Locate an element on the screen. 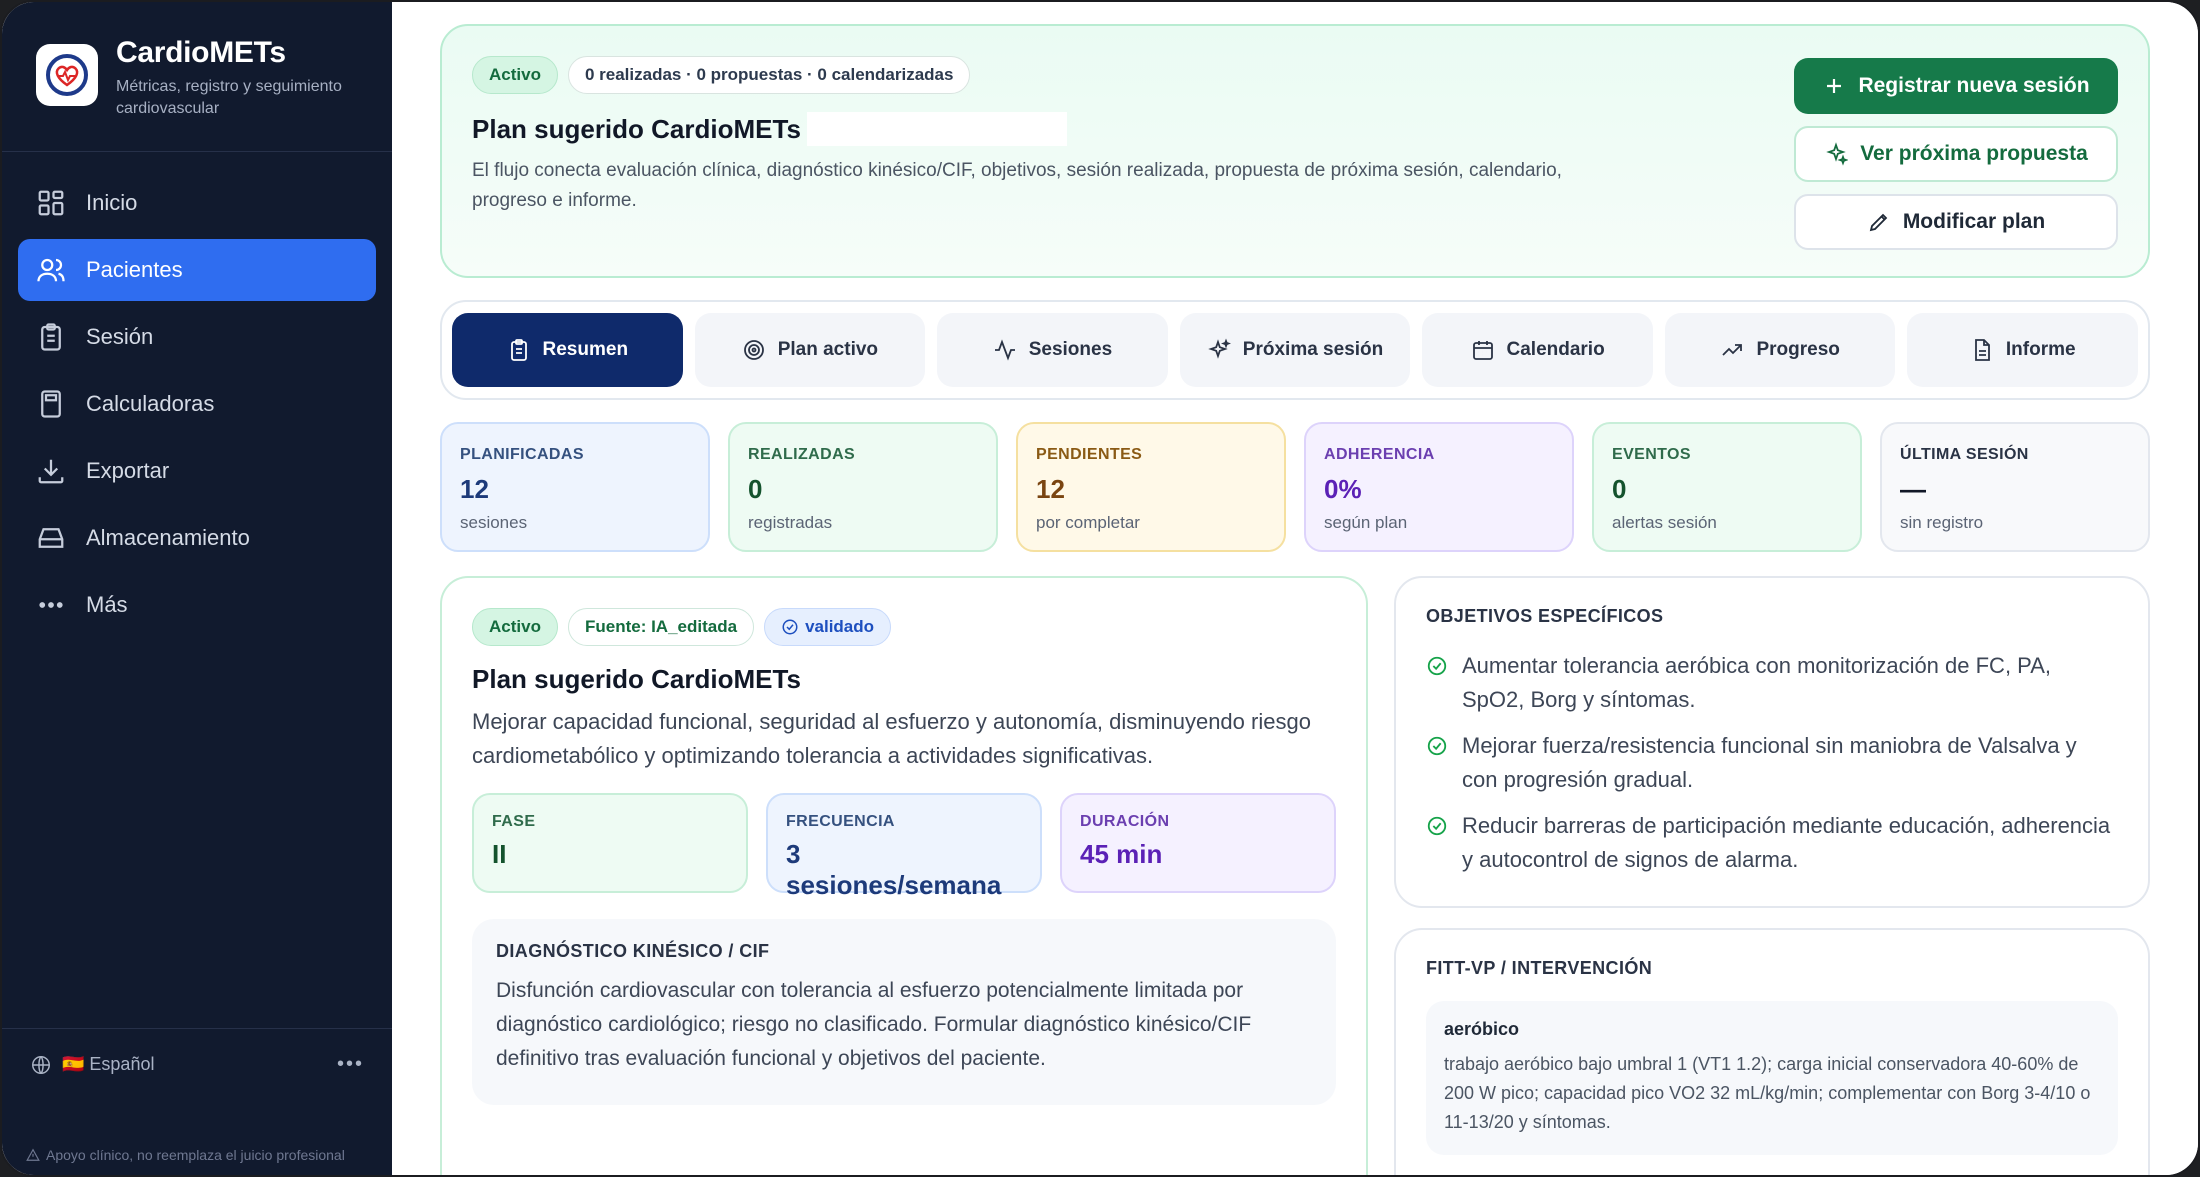 This screenshot has width=2200, height=1177. plan-source-badge: Fuente: IA_editada is located at coordinates (661, 627).